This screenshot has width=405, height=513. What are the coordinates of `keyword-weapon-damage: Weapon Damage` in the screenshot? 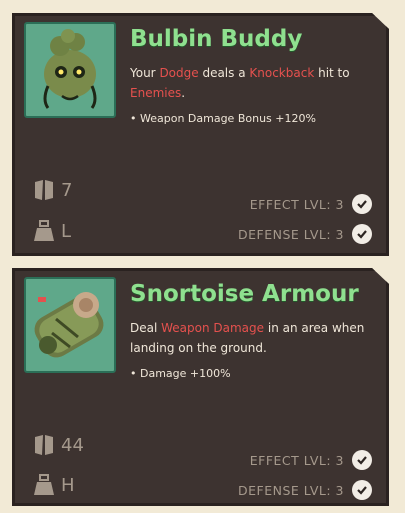 It's located at (213, 328).